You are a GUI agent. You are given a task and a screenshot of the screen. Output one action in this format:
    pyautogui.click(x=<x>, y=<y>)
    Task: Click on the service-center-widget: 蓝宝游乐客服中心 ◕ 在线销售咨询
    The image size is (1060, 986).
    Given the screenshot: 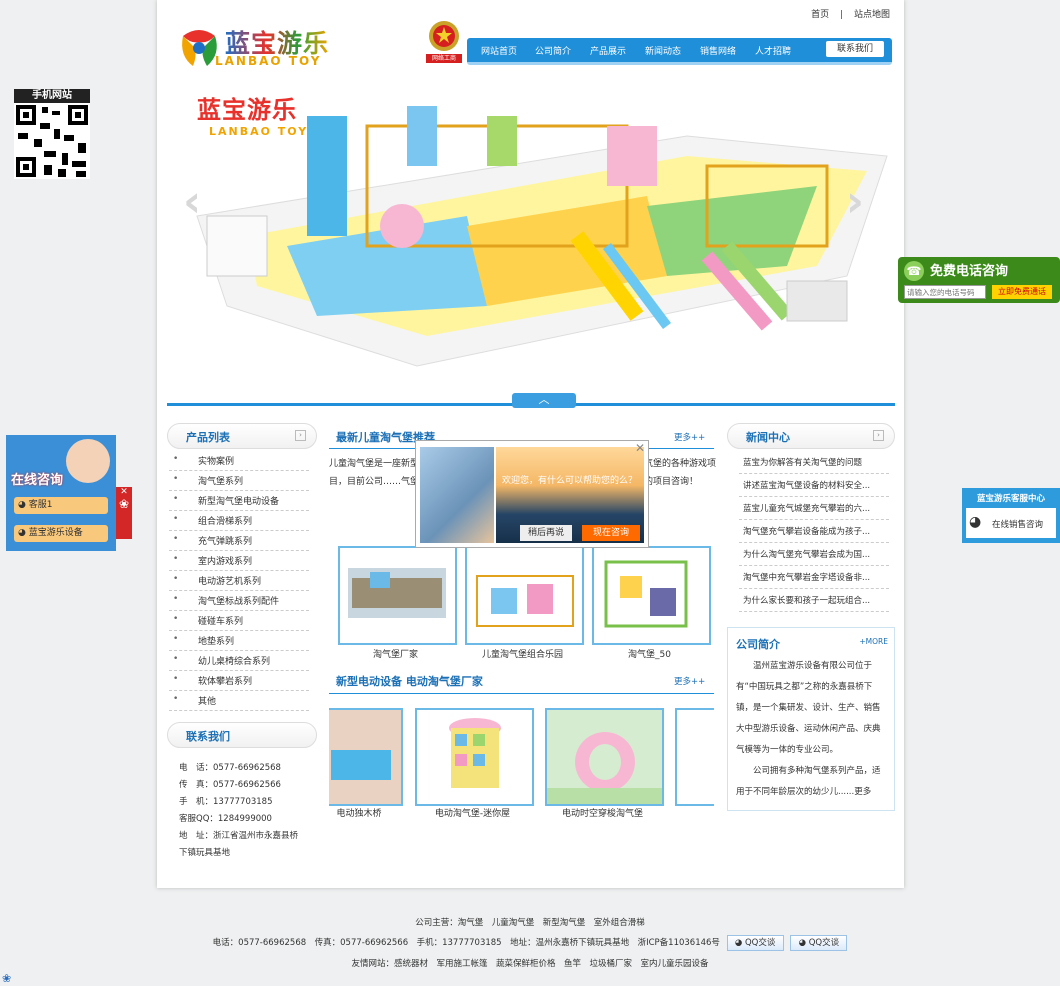 What is the action you would take?
    pyautogui.click(x=1011, y=515)
    